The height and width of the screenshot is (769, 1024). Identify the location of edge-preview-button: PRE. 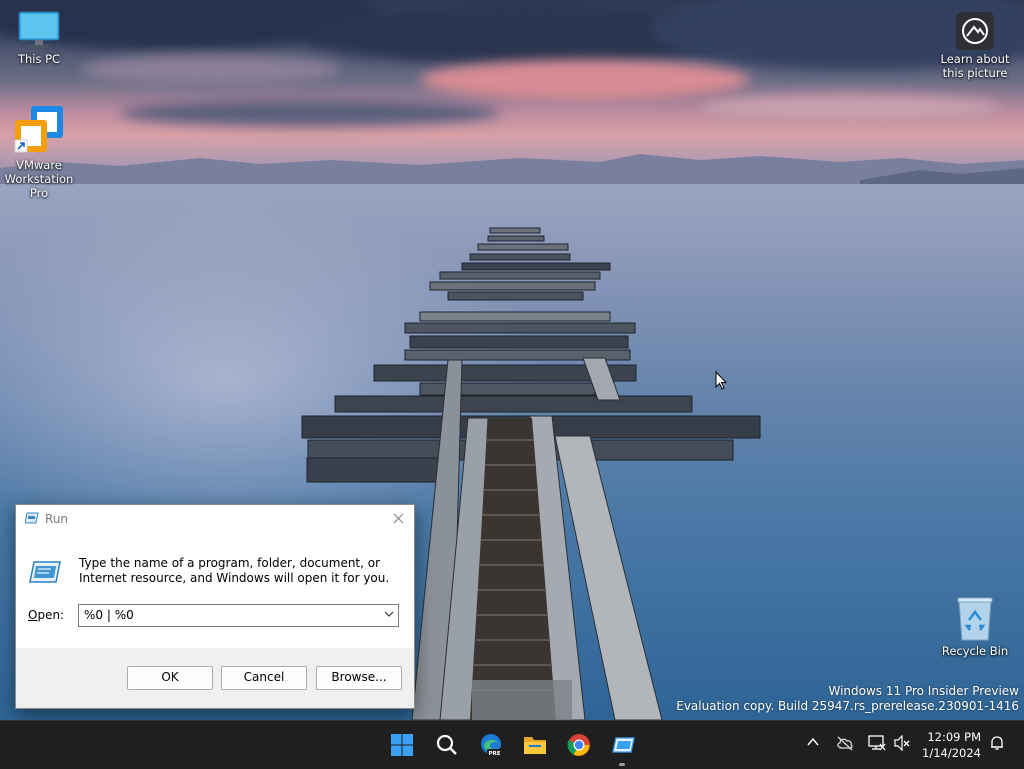
(491, 745).